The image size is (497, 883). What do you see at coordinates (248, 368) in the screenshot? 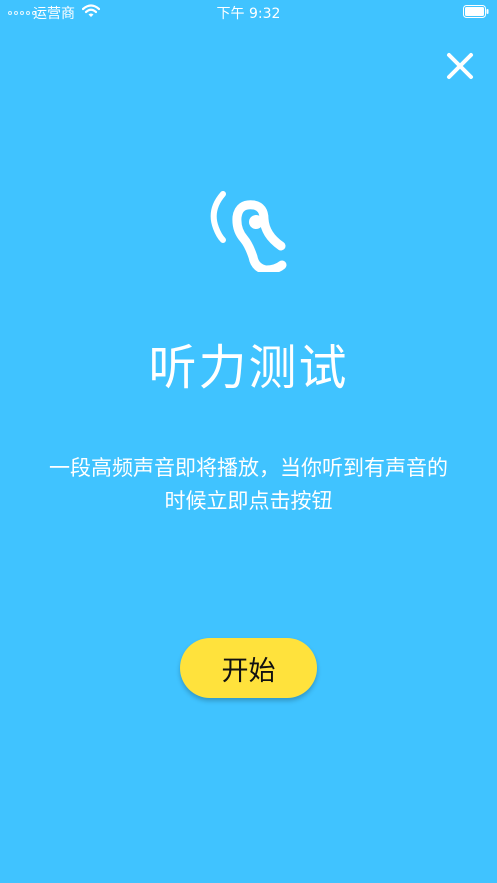
I see `page-title: 听力测试` at bounding box center [248, 368].